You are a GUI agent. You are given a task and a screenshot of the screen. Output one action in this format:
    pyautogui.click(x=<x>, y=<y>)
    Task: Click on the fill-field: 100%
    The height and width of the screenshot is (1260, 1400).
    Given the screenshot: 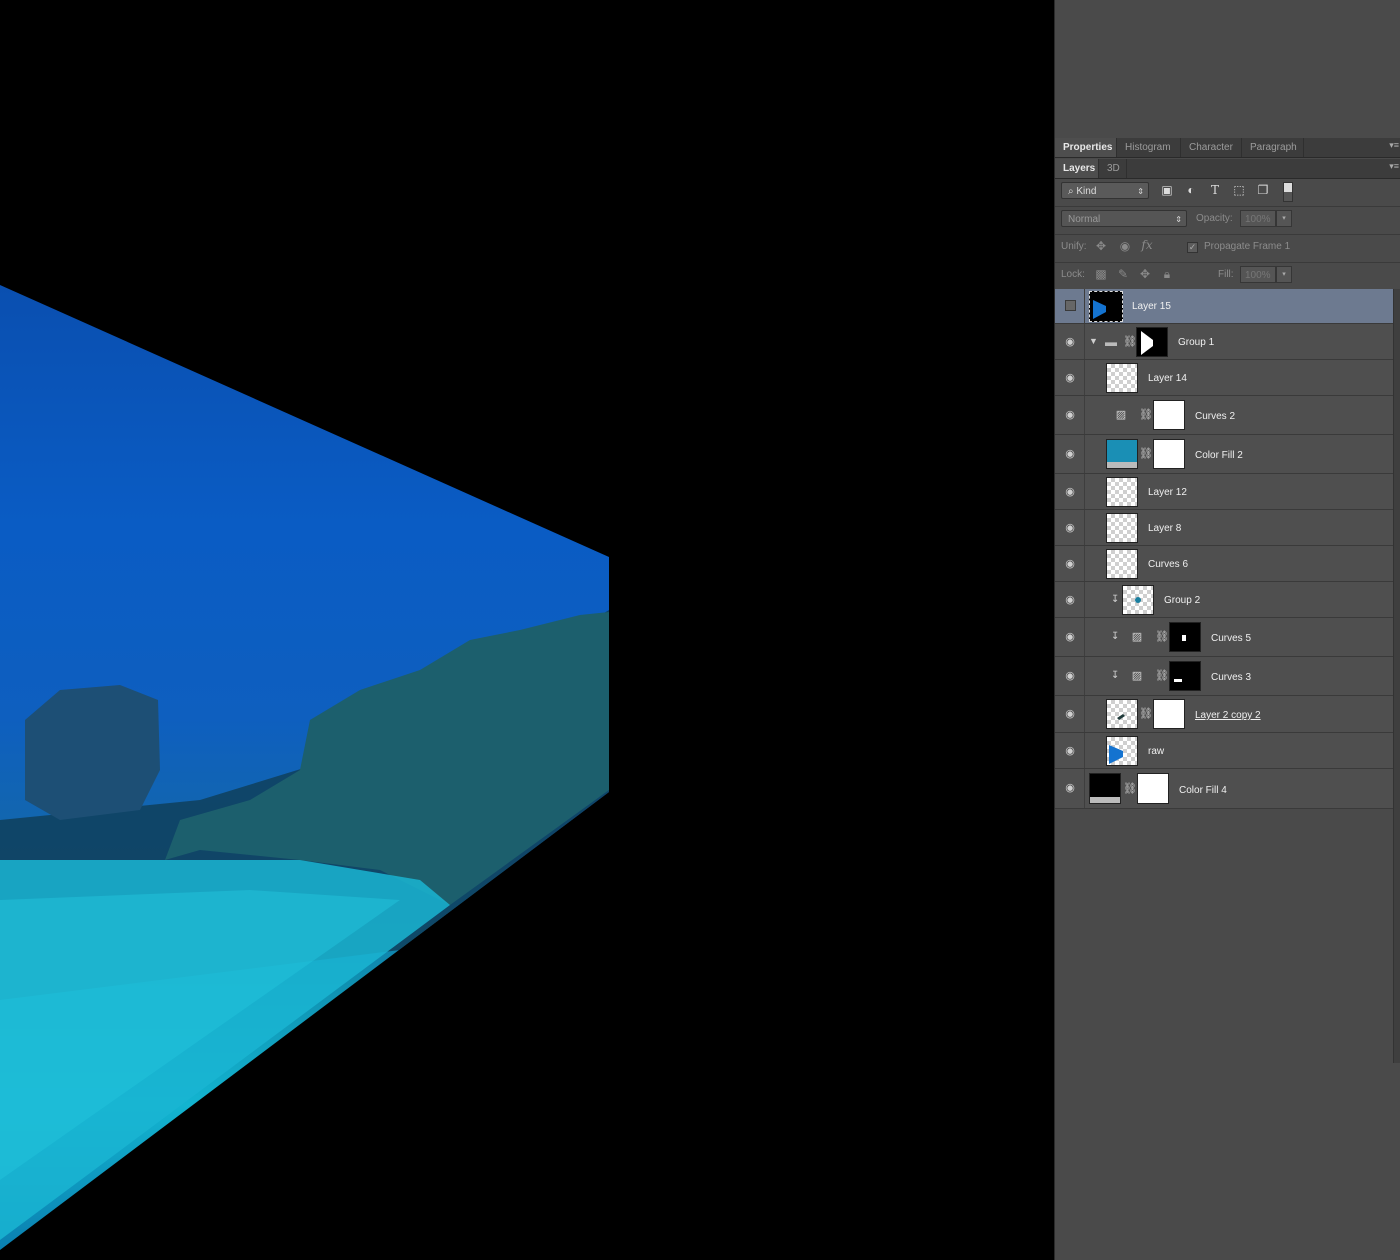 What is the action you would take?
    pyautogui.click(x=1258, y=274)
    